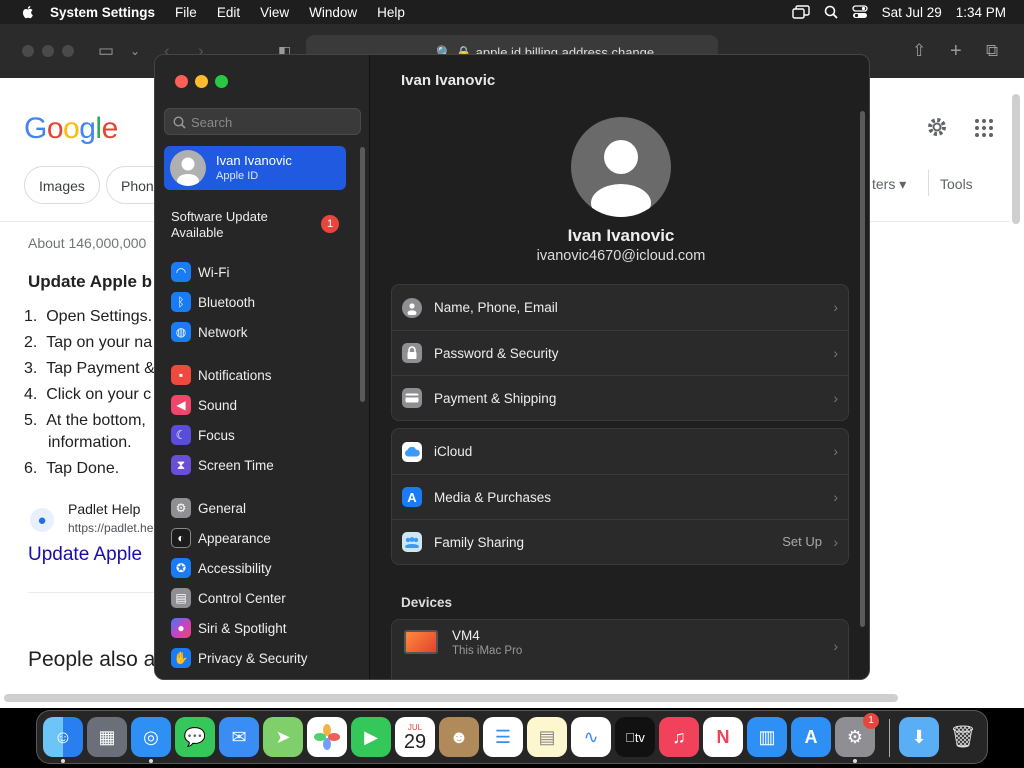 This screenshot has height=768, width=1024. What do you see at coordinates (241, 225) in the screenshot?
I see `sidebar-item-software-update: Software Update Available` at bounding box center [241, 225].